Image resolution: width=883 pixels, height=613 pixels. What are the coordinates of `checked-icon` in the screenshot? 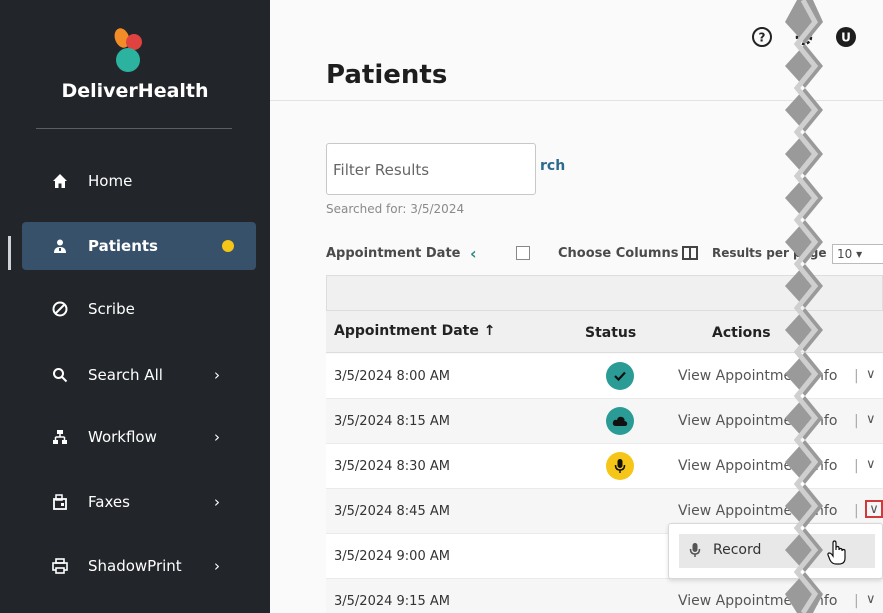 It's located at (620, 376).